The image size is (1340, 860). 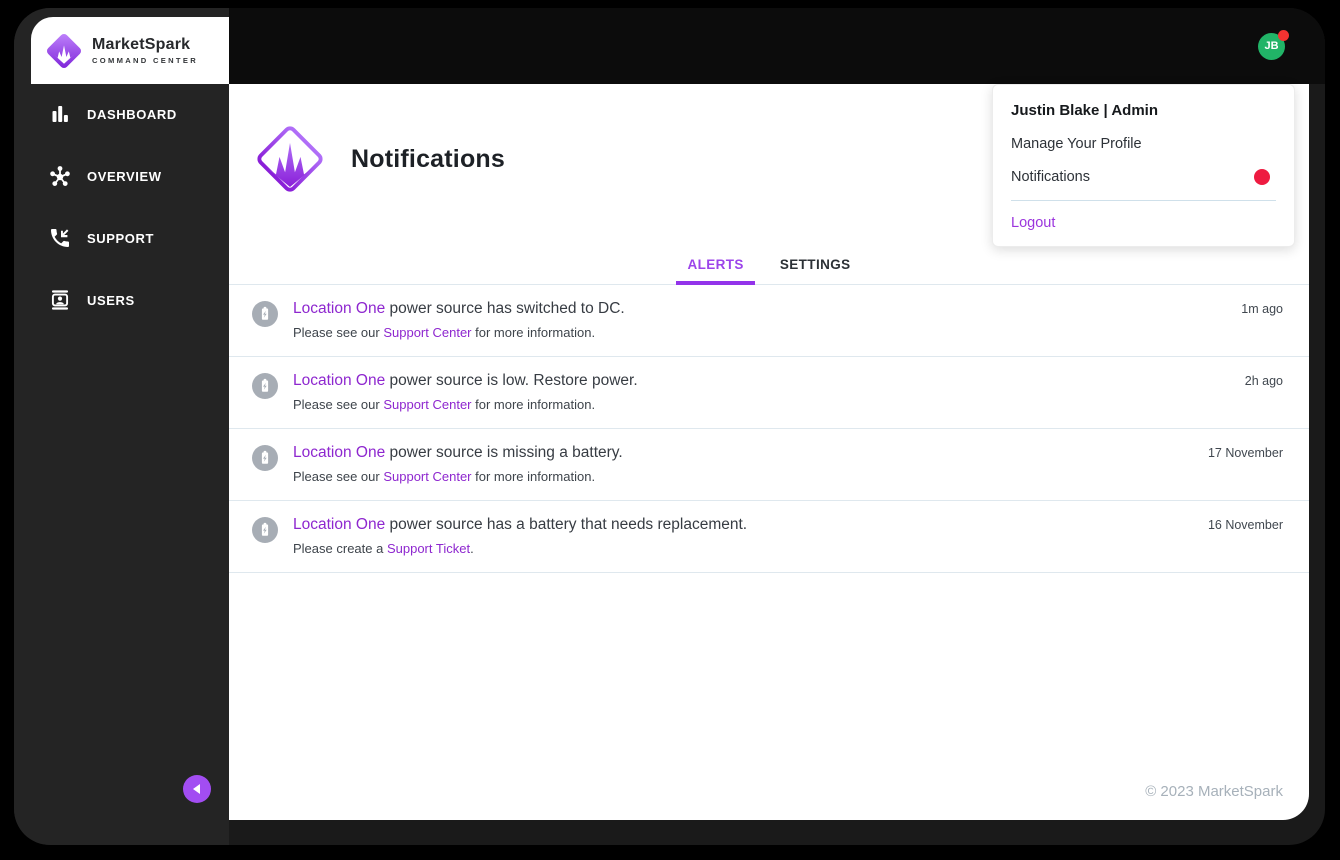 I want to click on sidebar-item-users: USERS, so click(x=121, y=300).